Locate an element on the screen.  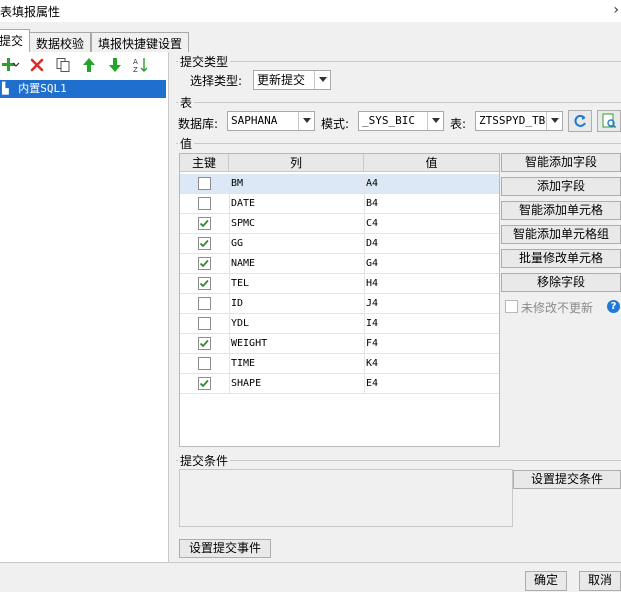
table-group is located at coordinates (398, 102).